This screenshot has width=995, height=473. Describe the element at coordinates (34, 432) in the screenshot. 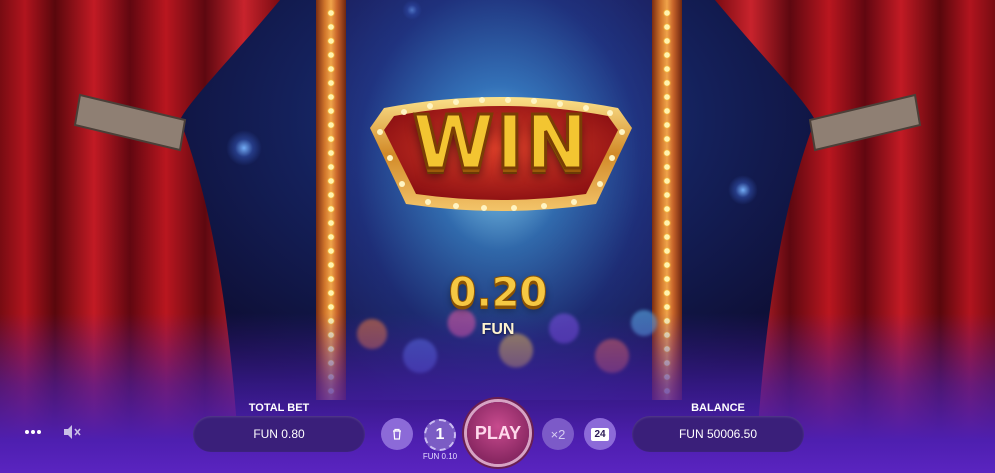

I see `more-dots-icon` at that location.